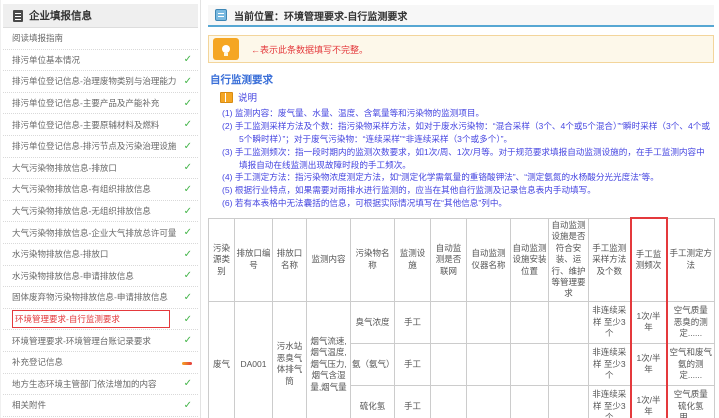 The width and height of the screenshot is (719, 418). I want to click on col-header: 自动监测仪器名称, so click(488, 259).